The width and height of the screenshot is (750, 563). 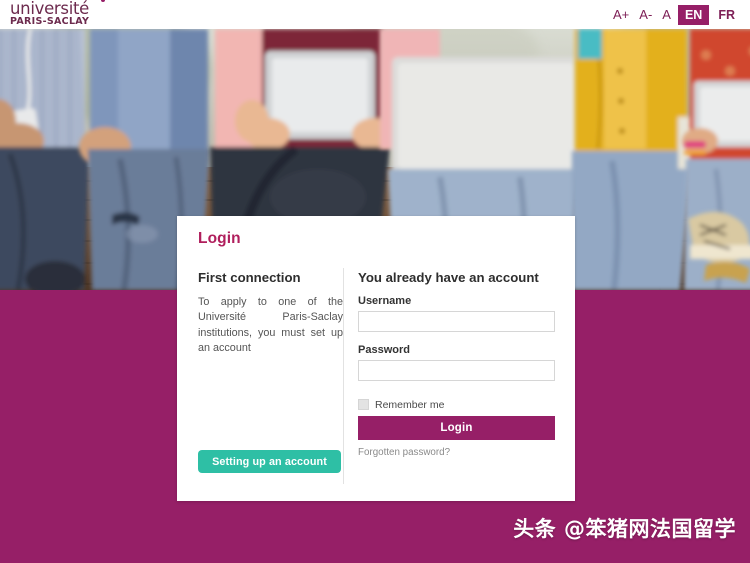 What do you see at coordinates (409, 405) in the screenshot?
I see `remember-me-label: Remember me` at bounding box center [409, 405].